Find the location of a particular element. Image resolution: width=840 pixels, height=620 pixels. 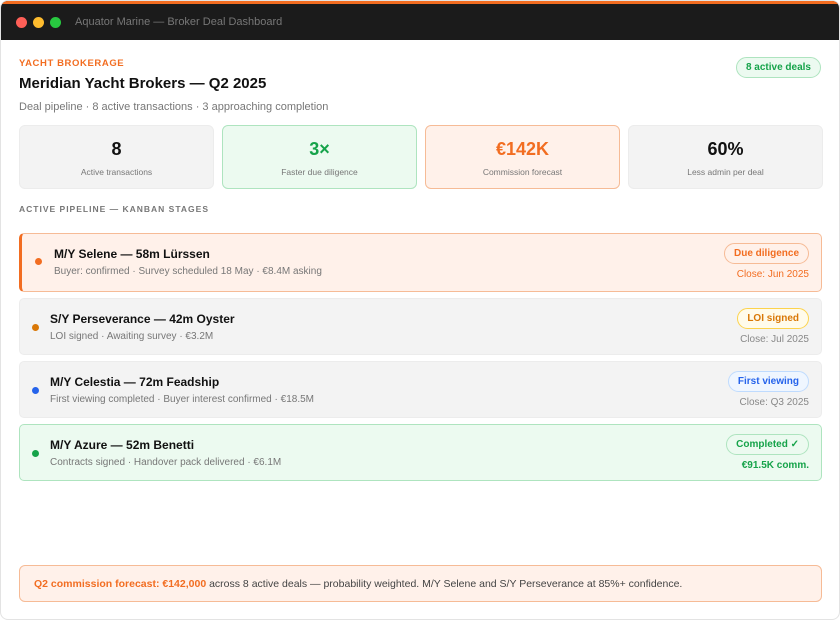

deal-close-date: Close: Jul 2025 is located at coordinates (774, 339).